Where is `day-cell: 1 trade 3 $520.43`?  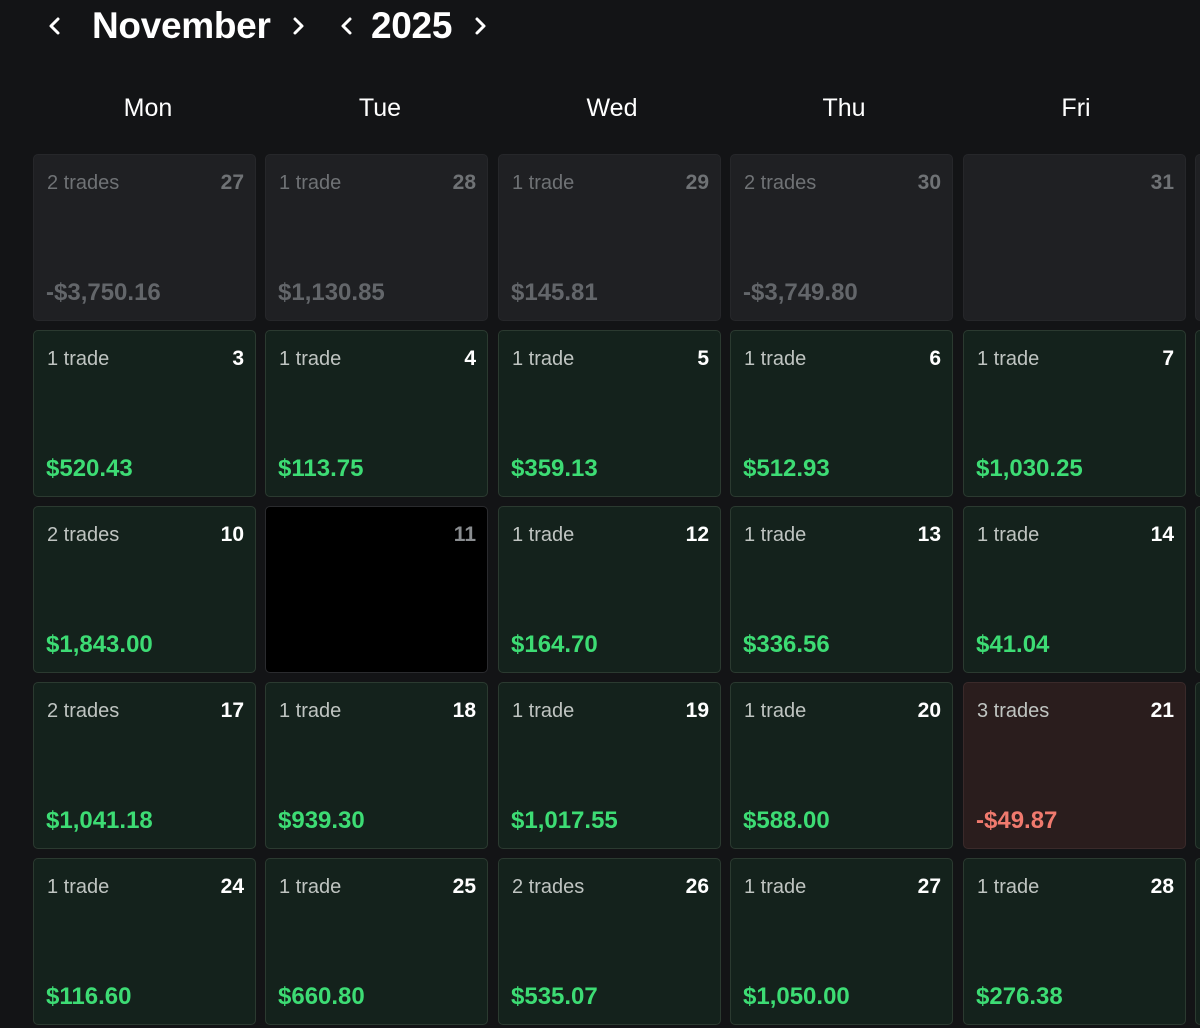
day-cell: 1 trade 3 $520.43 is located at coordinates (144, 413).